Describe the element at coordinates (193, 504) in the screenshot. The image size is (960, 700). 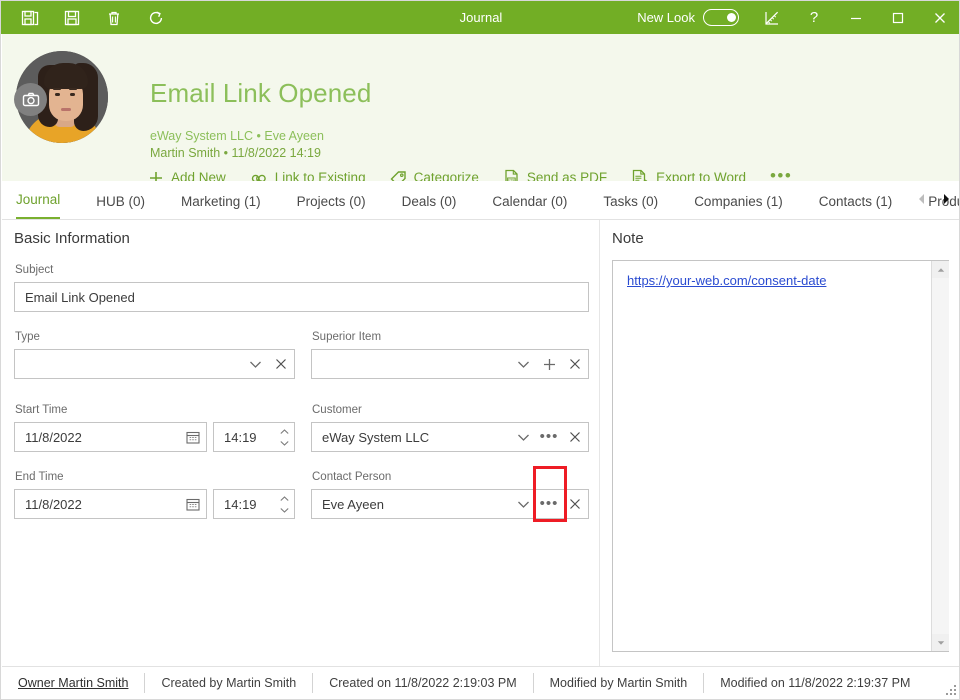
I see `end-time-calendar-button` at that location.